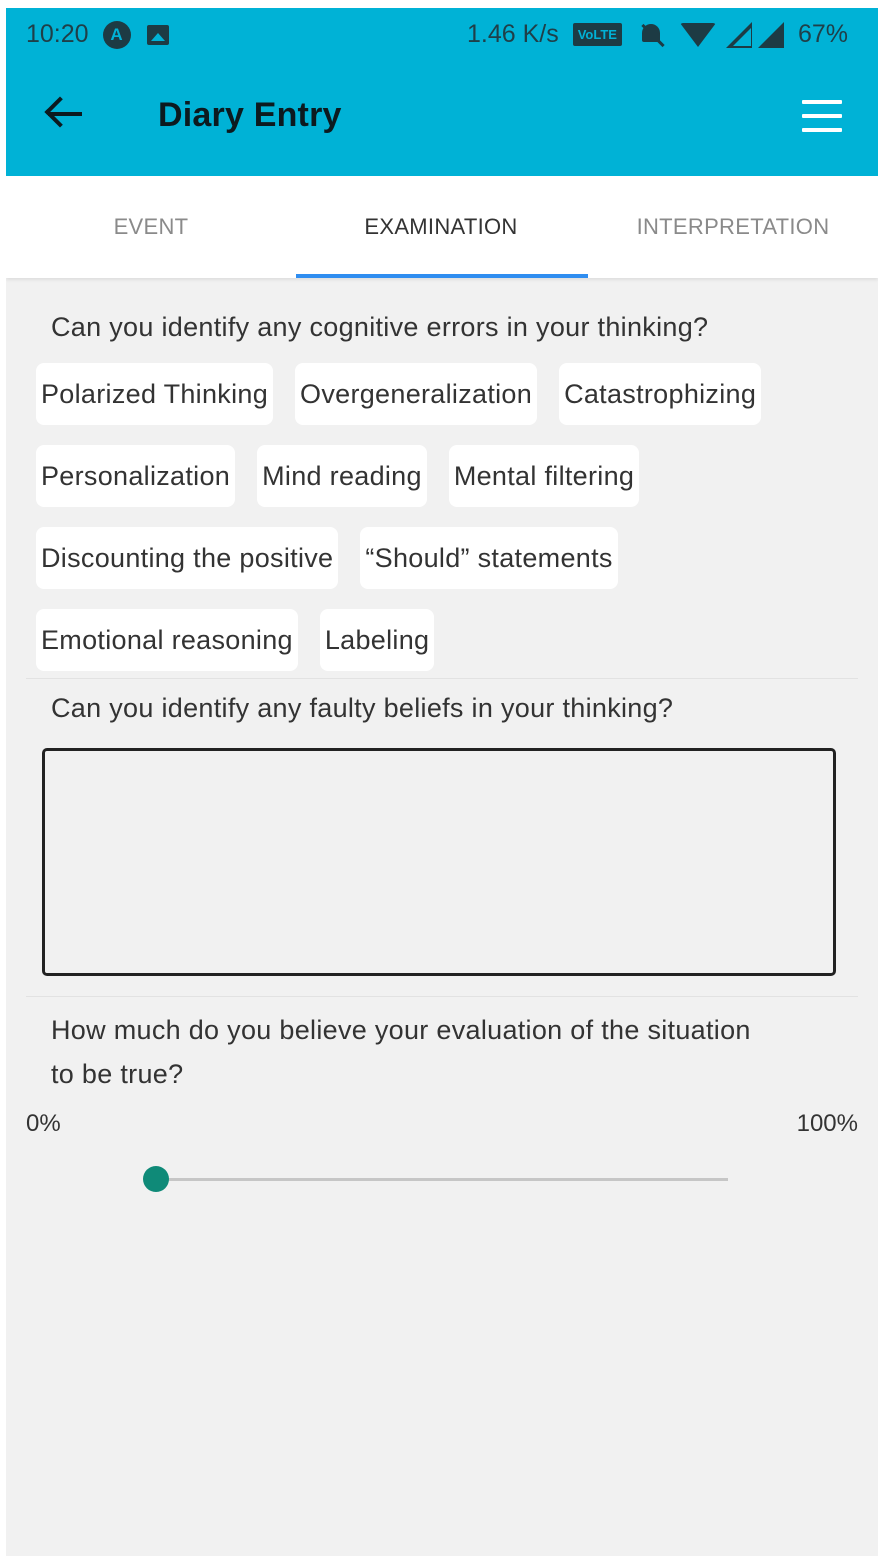 The image size is (885, 1562). I want to click on chip-row: Emotional reasoning Labeling, so click(446, 640).